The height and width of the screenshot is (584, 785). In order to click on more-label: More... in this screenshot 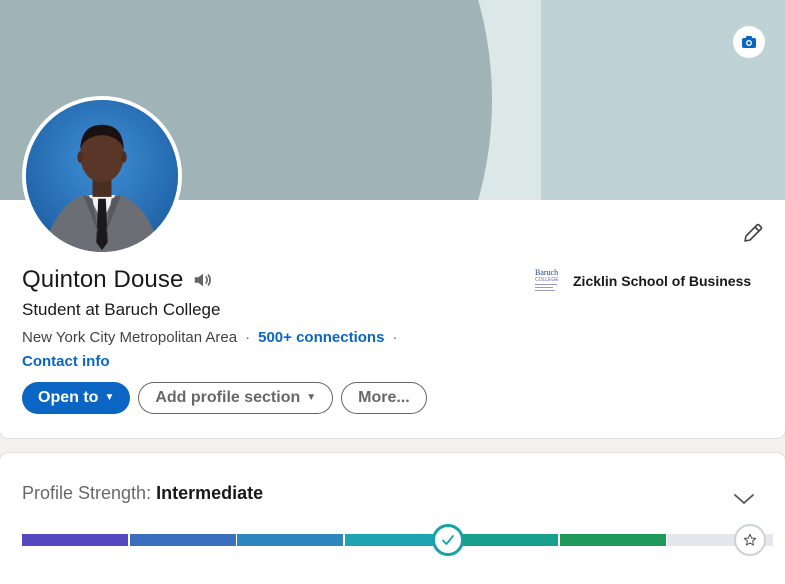, I will do `click(384, 397)`.